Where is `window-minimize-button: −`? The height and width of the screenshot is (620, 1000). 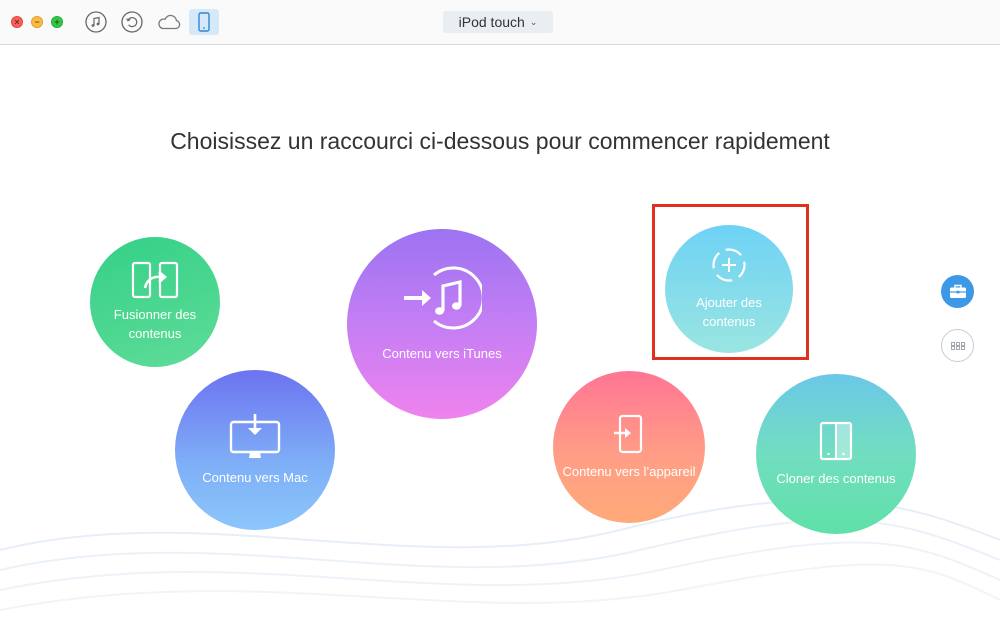 window-minimize-button: − is located at coordinates (37, 22).